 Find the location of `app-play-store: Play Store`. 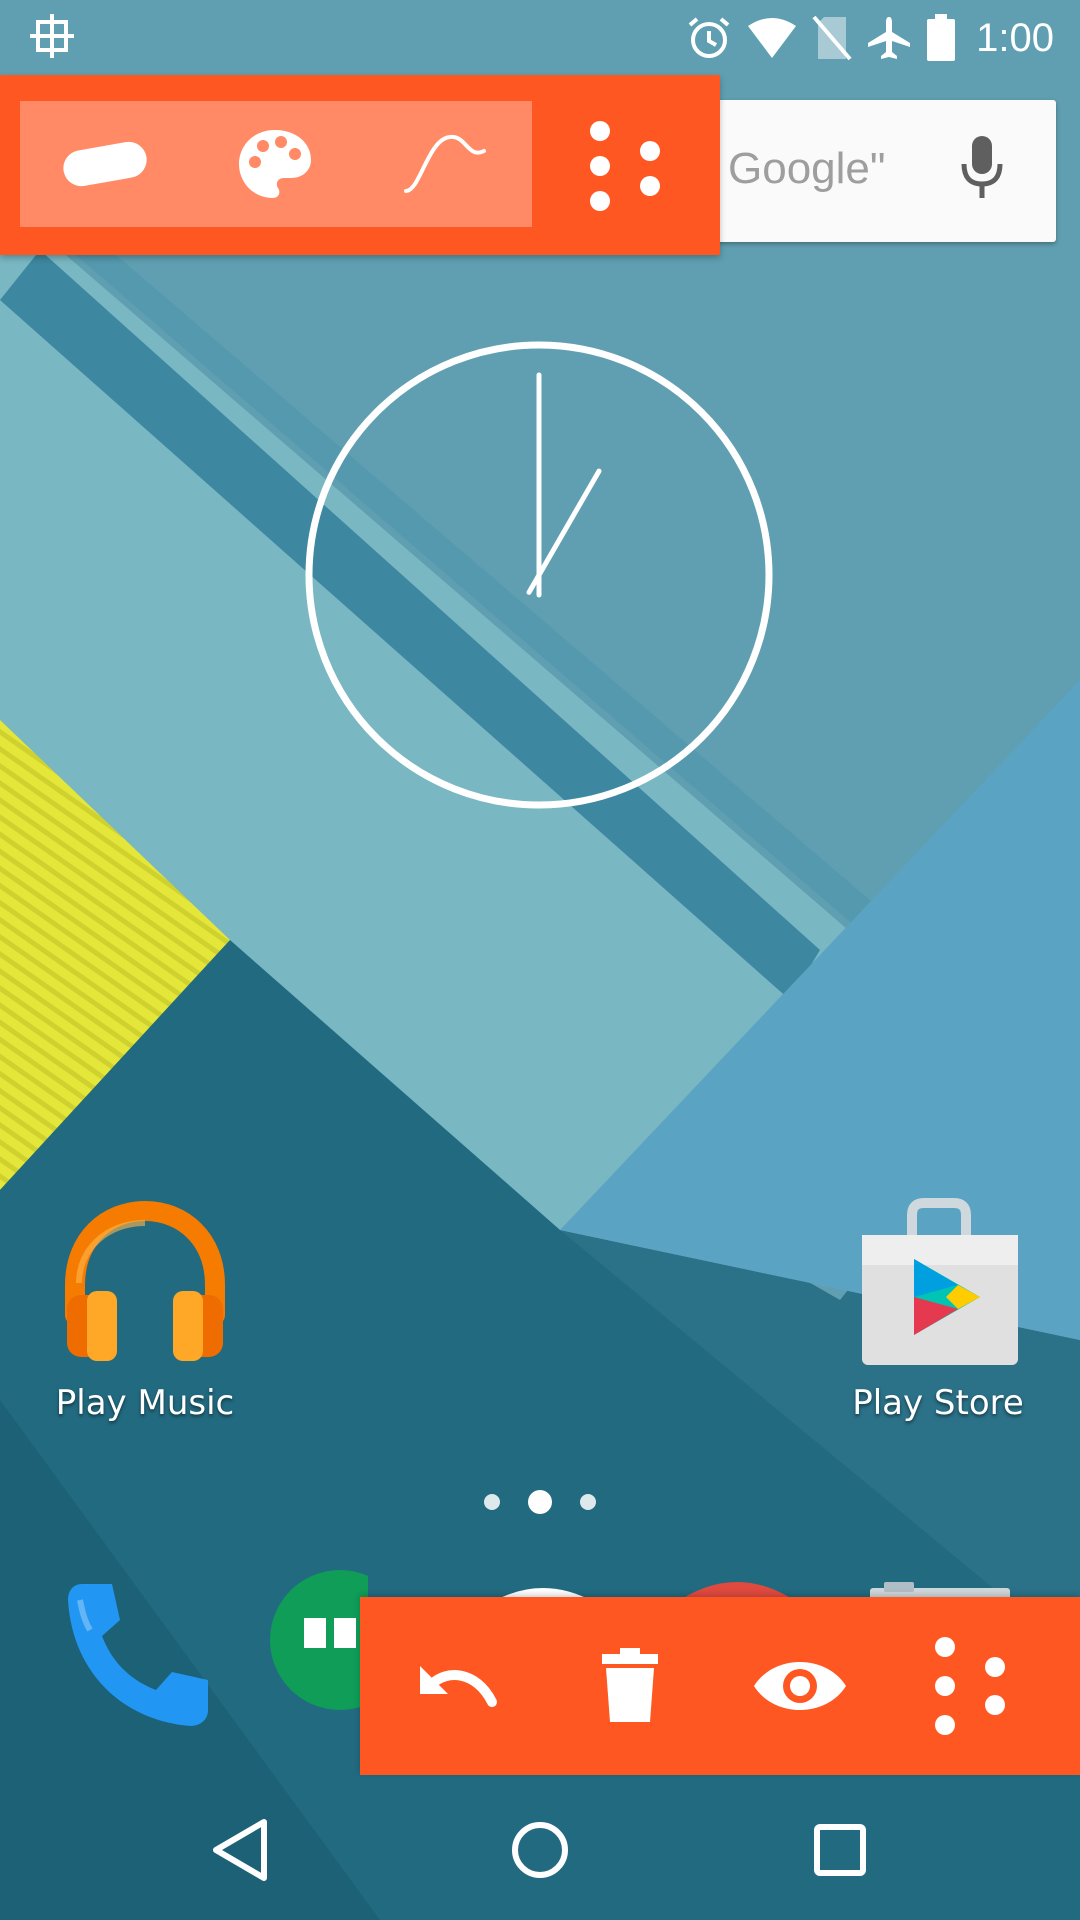

app-play-store: Play Store is located at coordinates (938, 1309).